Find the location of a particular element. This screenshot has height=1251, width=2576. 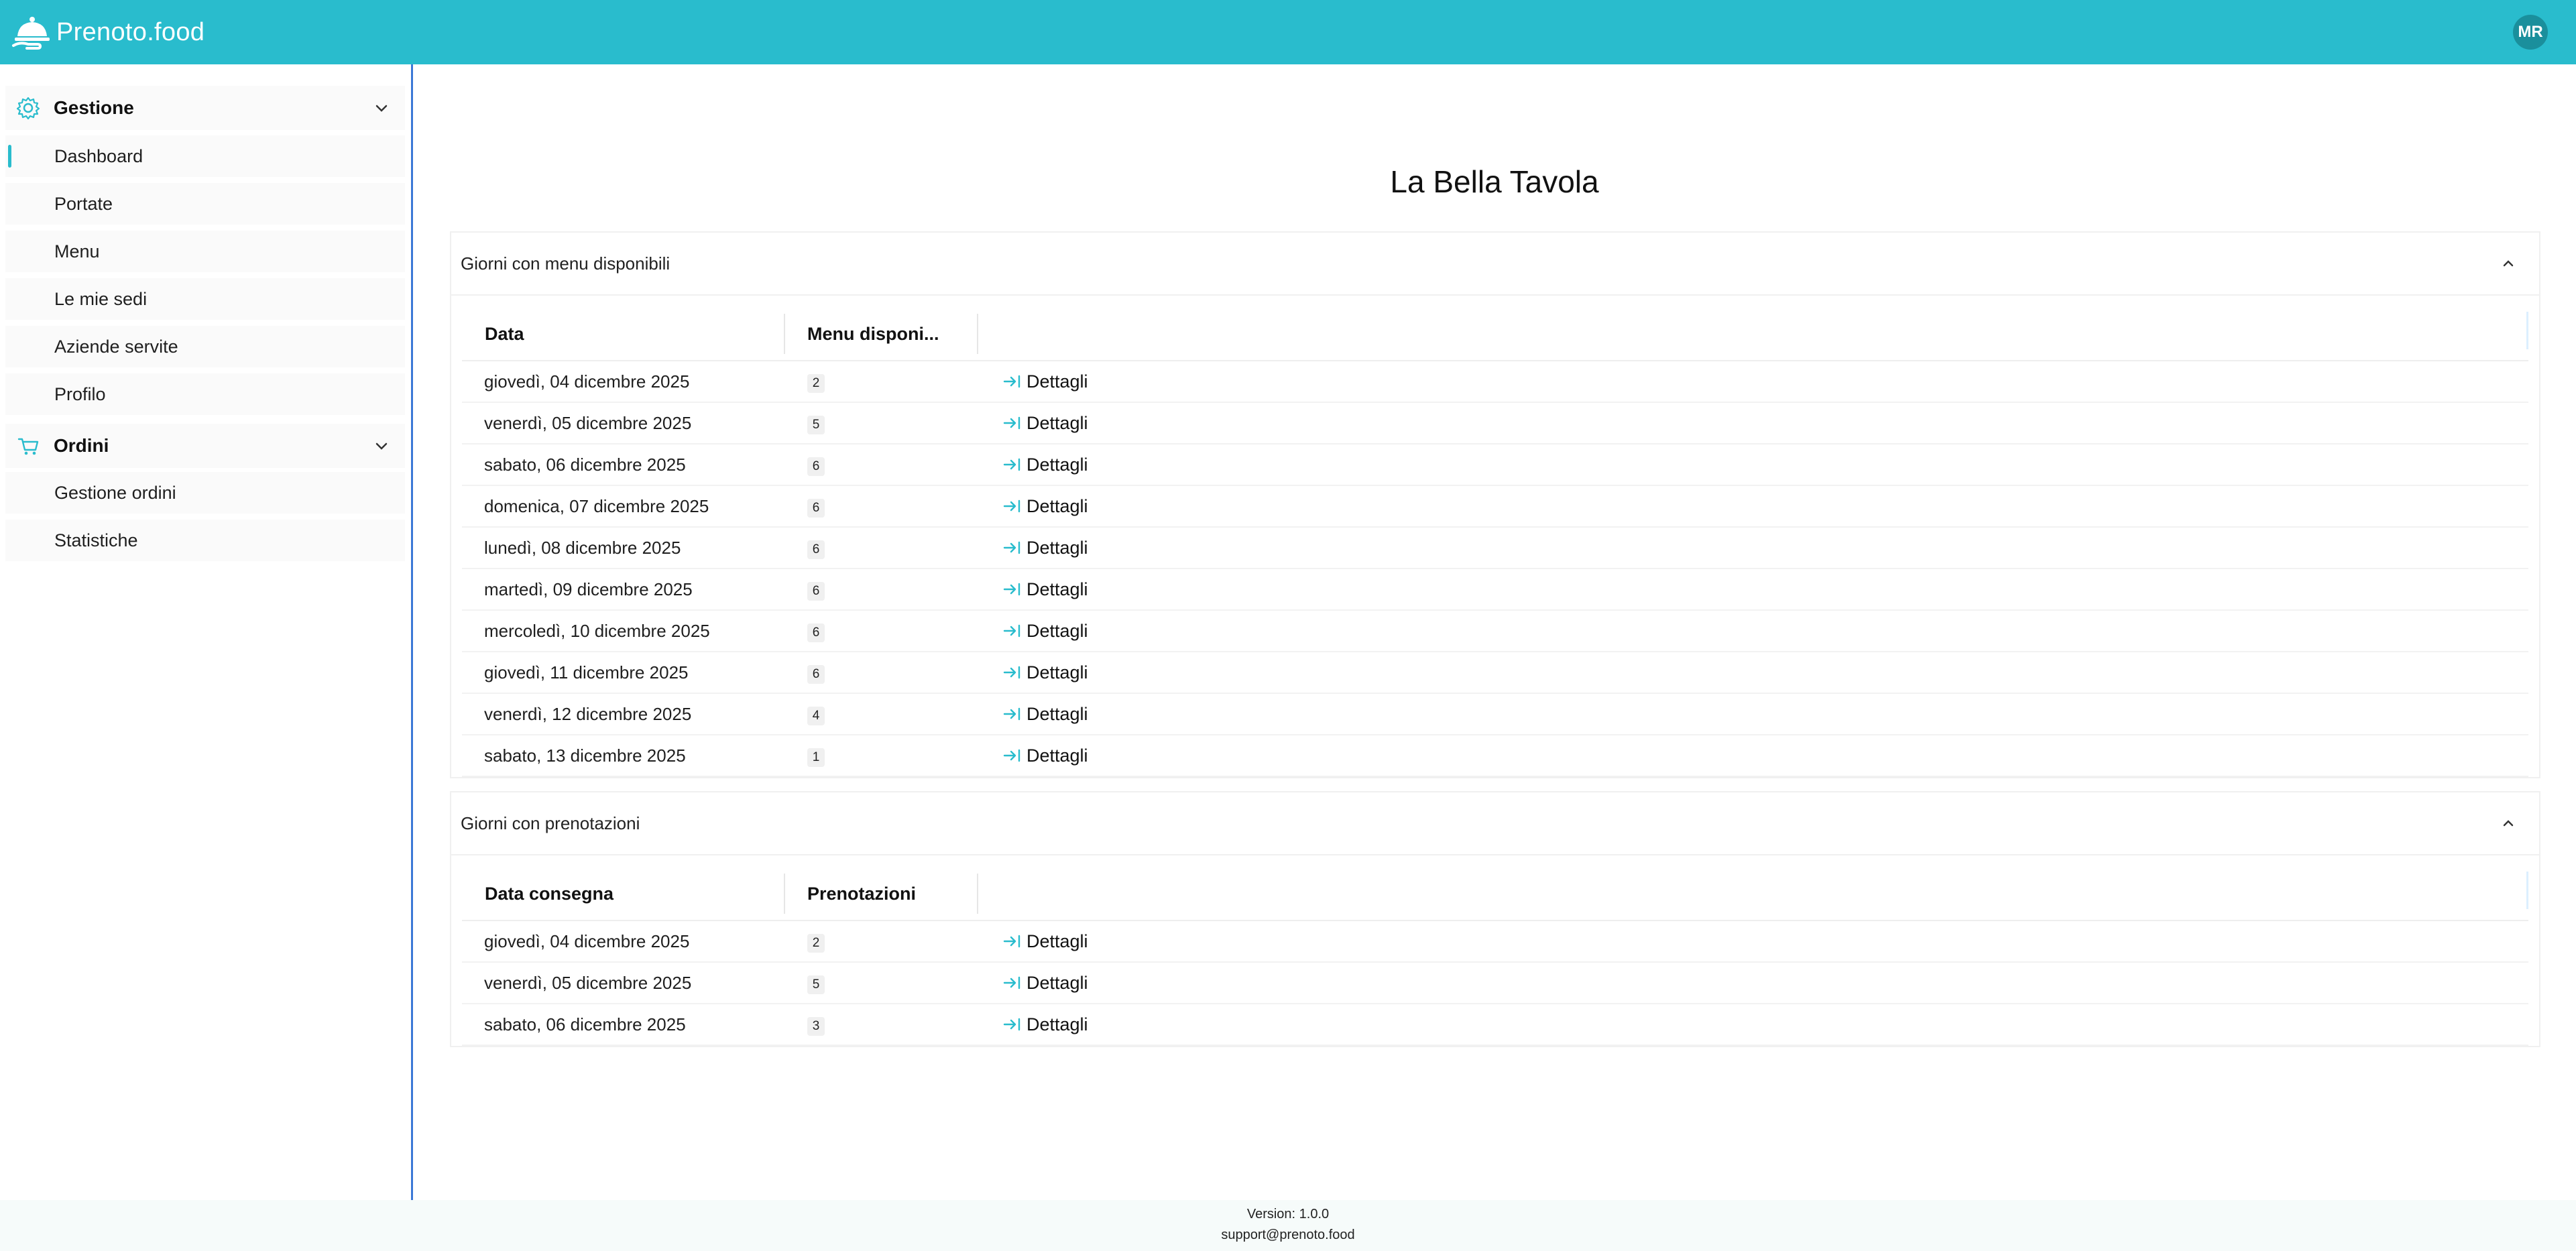

table-row: sabato, 06 dicembre 2025 6 Dettagli is located at coordinates (1495, 465).